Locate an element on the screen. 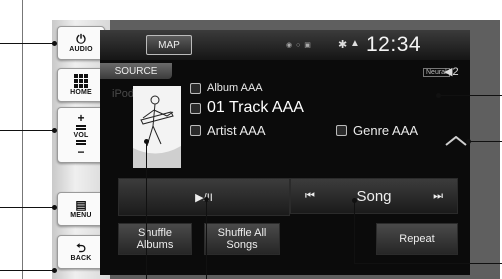 This screenshot has width=502, height=279. skip-forward-icon: ⏭ is located at coordinates (438, 196).